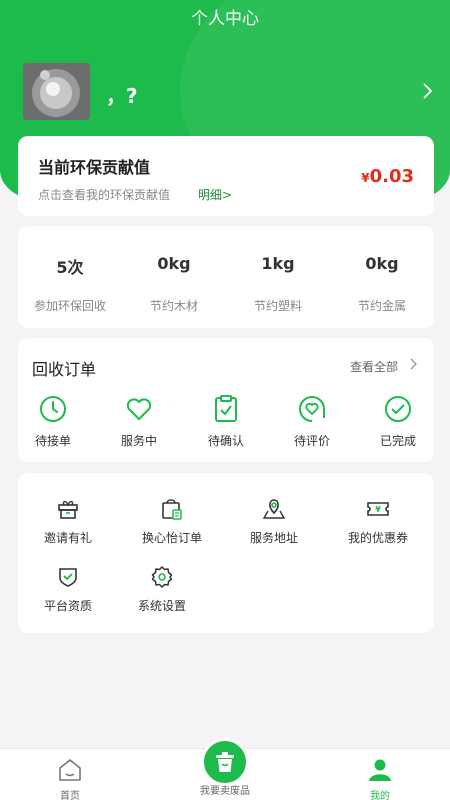  What do you see at coordinates (226, 424) in the screenshot?
I see `order-status-pending-confirm: 待确认` at bounding box center [226, 424].